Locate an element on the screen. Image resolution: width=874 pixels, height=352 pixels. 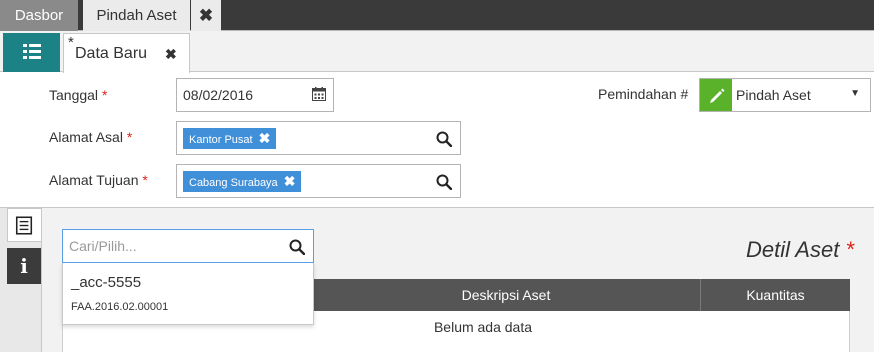
pemindahan-select: Pindah Aset ▼ is located at coordinates (785, 95).